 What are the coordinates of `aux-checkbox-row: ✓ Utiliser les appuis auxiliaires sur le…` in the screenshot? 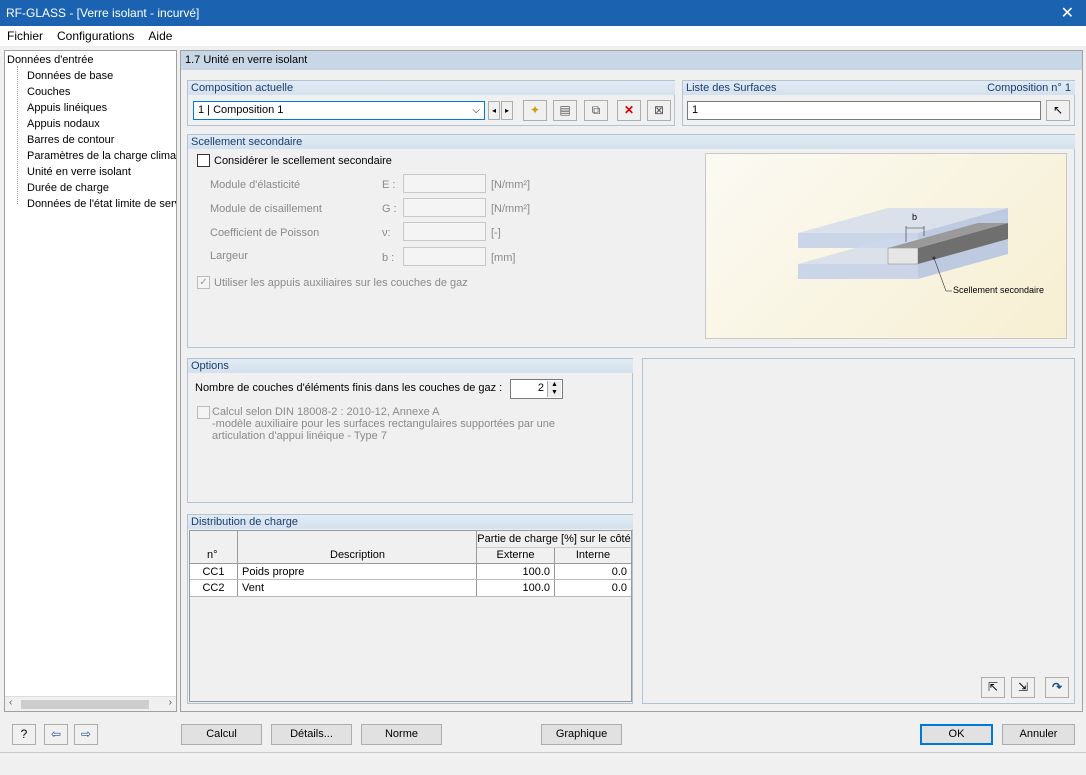 It's located at (332, 282).